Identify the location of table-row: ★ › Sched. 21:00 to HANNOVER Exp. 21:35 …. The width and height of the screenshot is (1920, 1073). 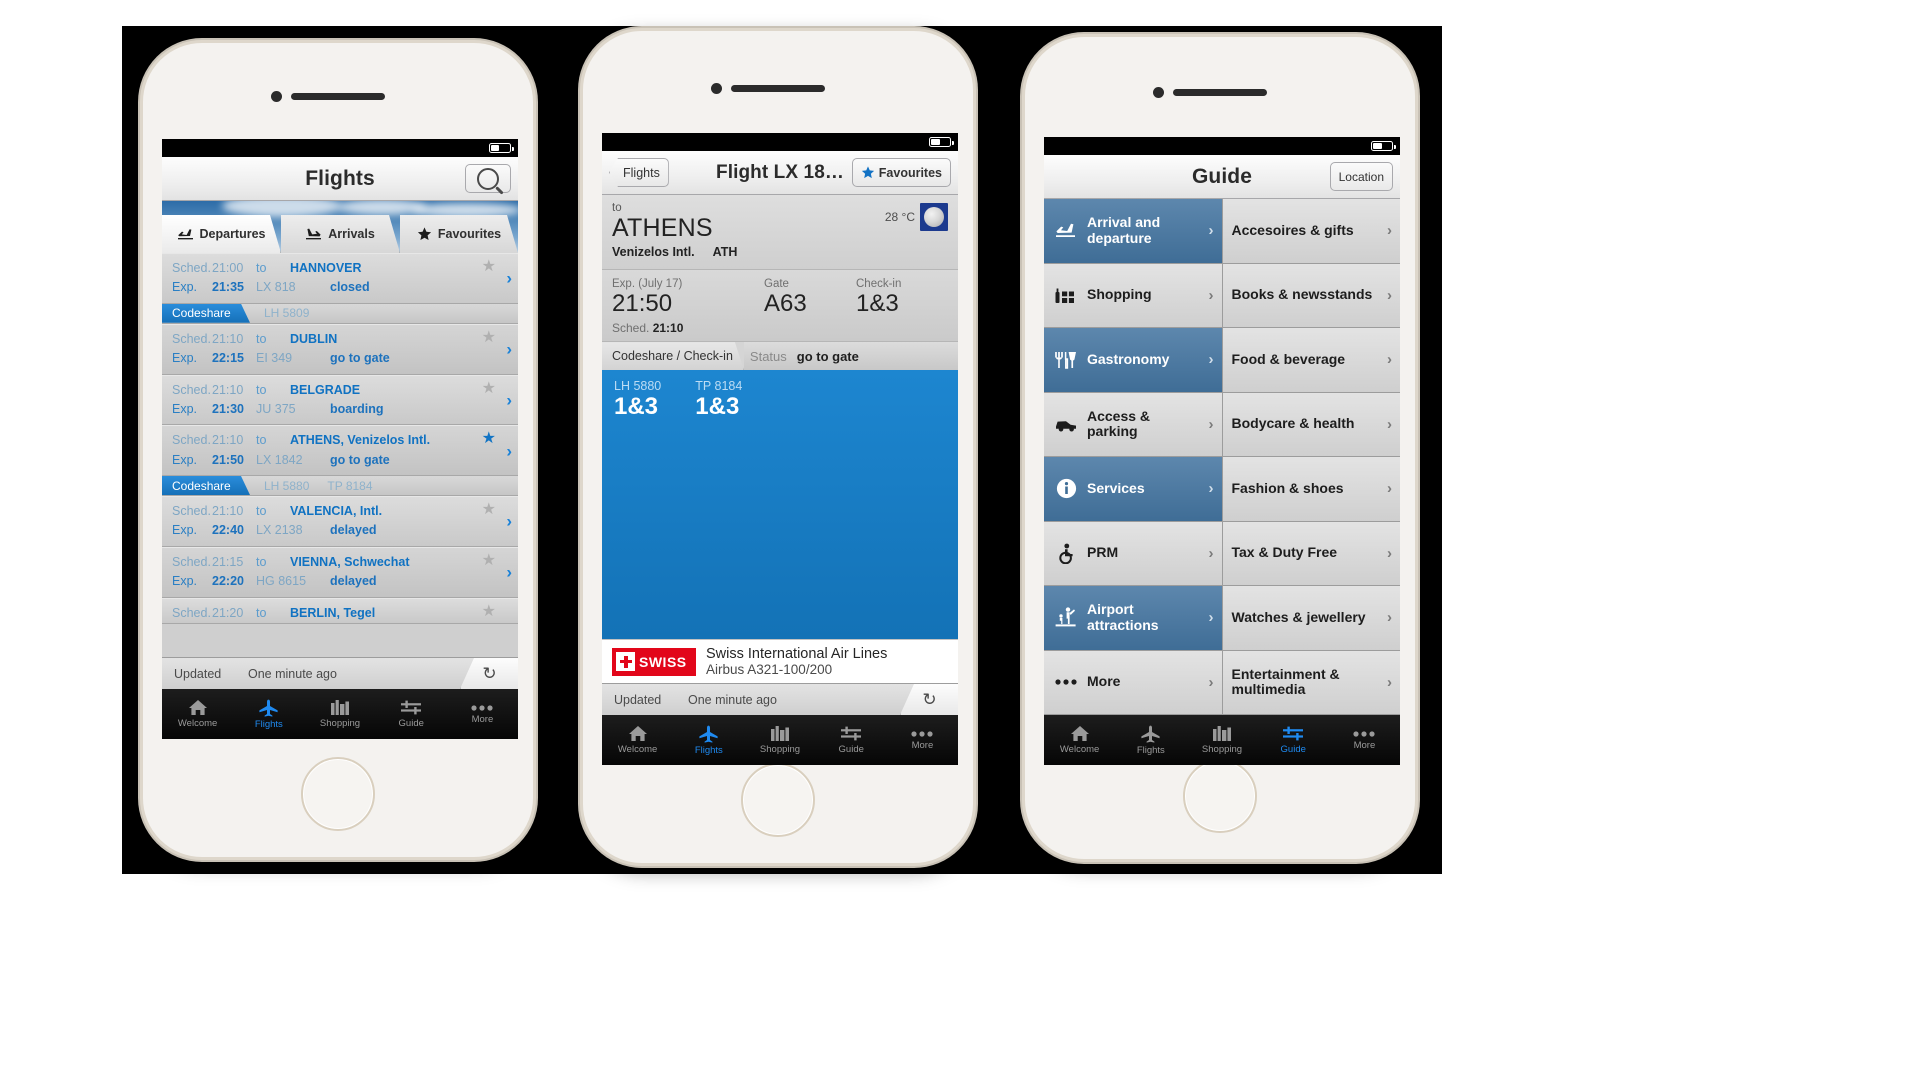
(340, 278).